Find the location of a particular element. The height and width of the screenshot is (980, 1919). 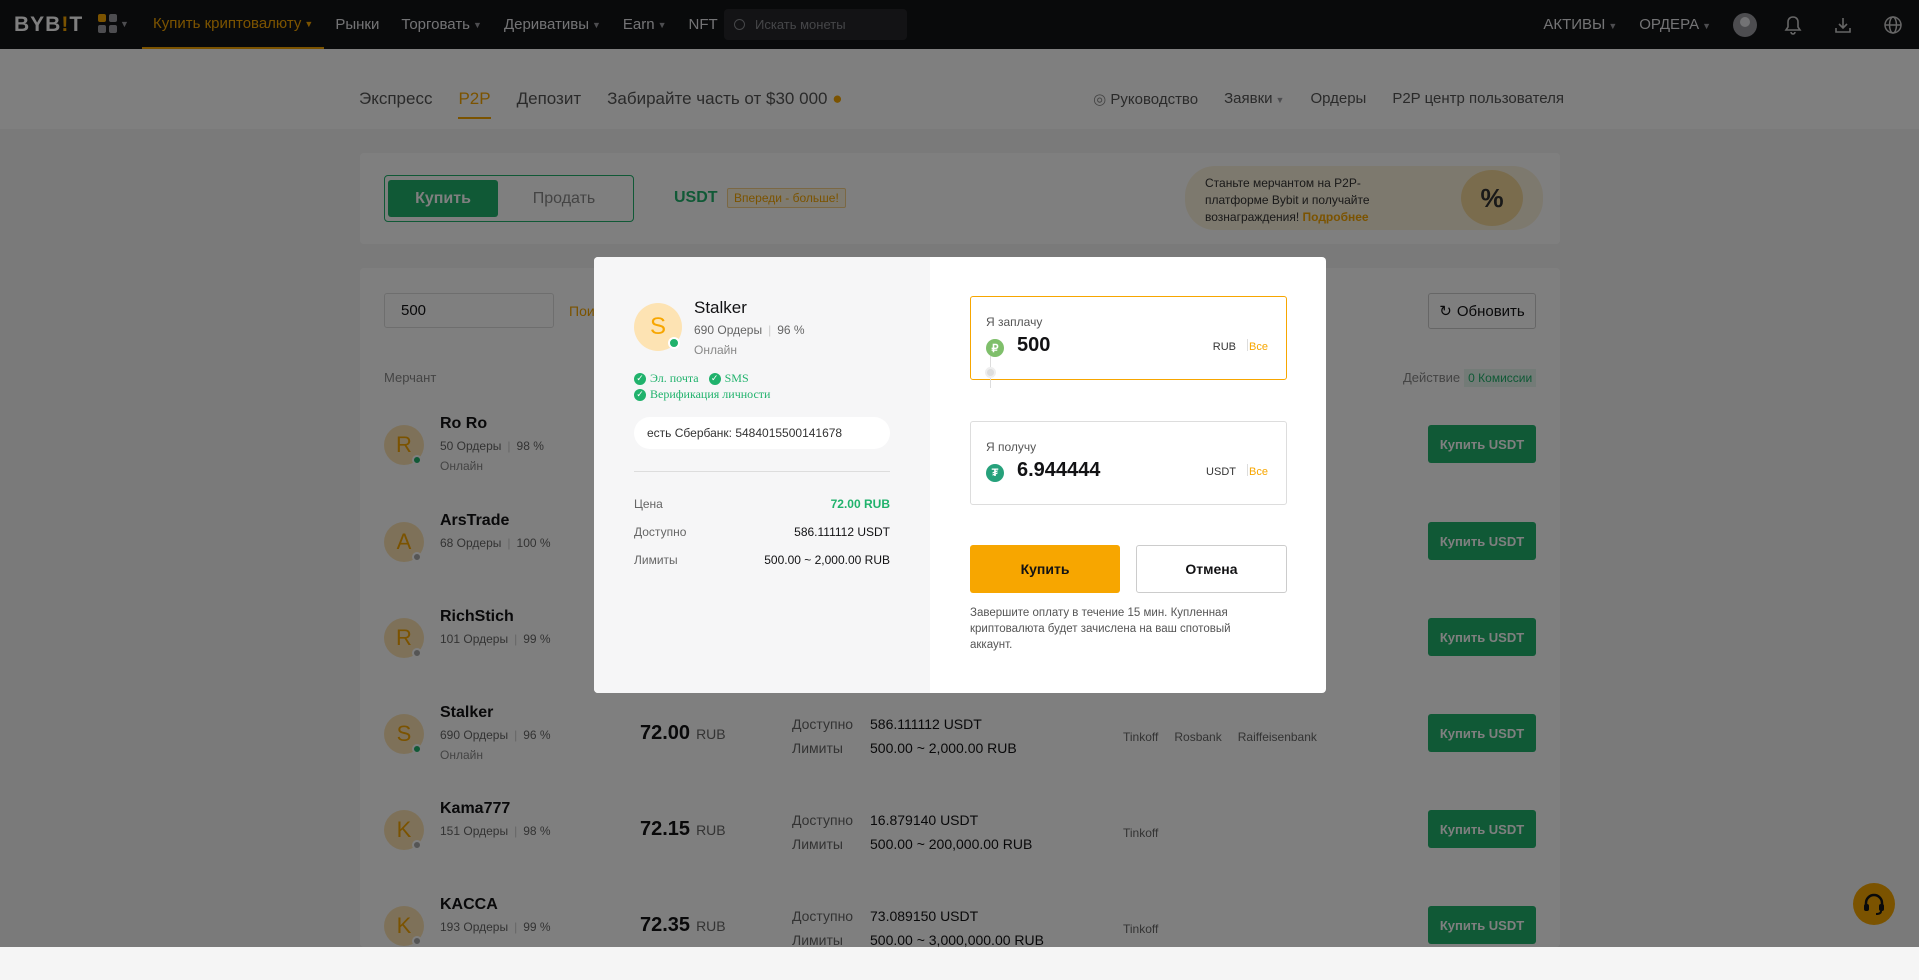

online-indicator is located at coordinates (674, 343).